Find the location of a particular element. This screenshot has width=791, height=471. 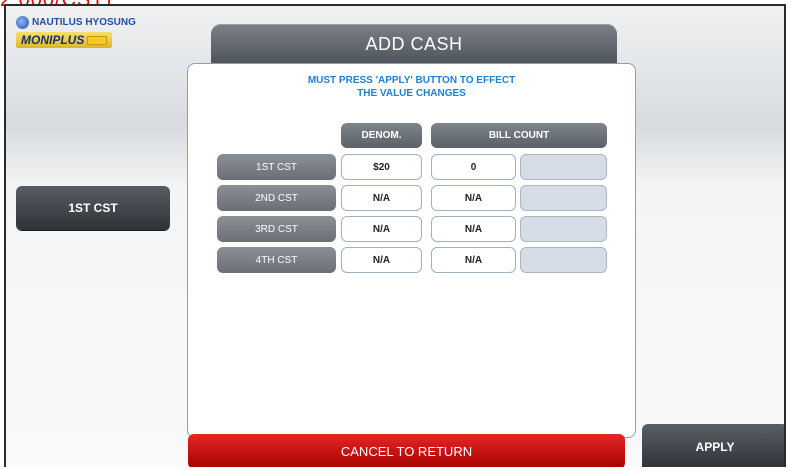

apply-button: APPLY is located at coordinates (713, 445).